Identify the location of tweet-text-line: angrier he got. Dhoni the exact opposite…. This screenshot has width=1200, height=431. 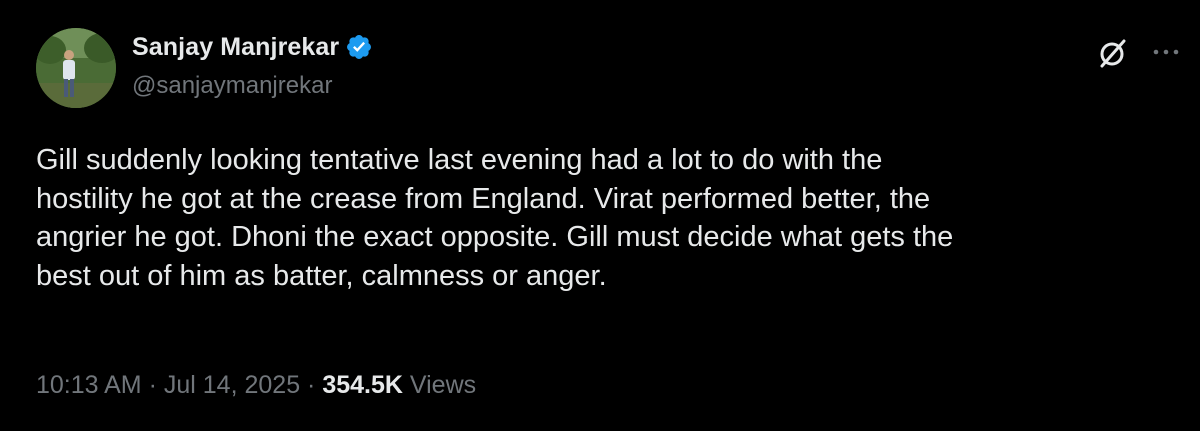
(495, 237).